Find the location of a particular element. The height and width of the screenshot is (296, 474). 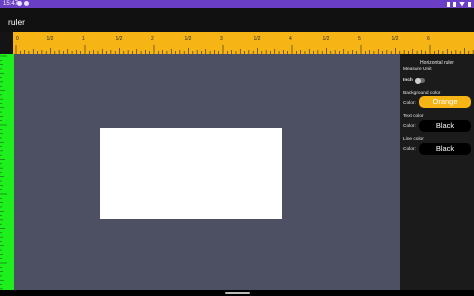

bluetooth-icon is located at coordinates (448, 4).